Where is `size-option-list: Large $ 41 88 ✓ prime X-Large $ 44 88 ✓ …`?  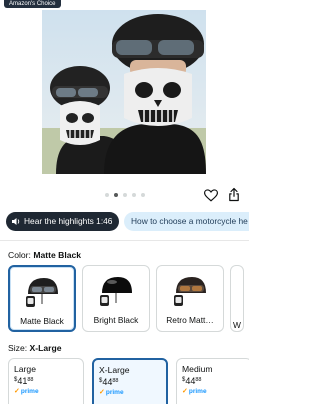 size-option-list: Large $ 41 88 ✓ prime X-Large $ 44 88 ✓ … is located at coordinates (128, 381).